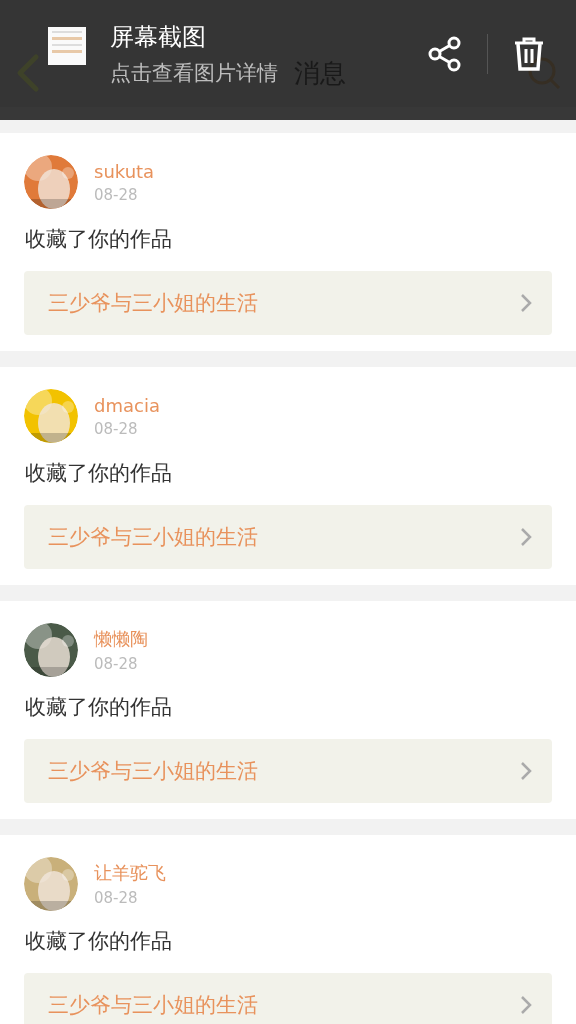 The width and height of the screenshot is (576, 1024). What do you see at coordinates (67, 45) in the screenshot?
I see `screenshot-thumbnail` at bounding box center [67, 45].